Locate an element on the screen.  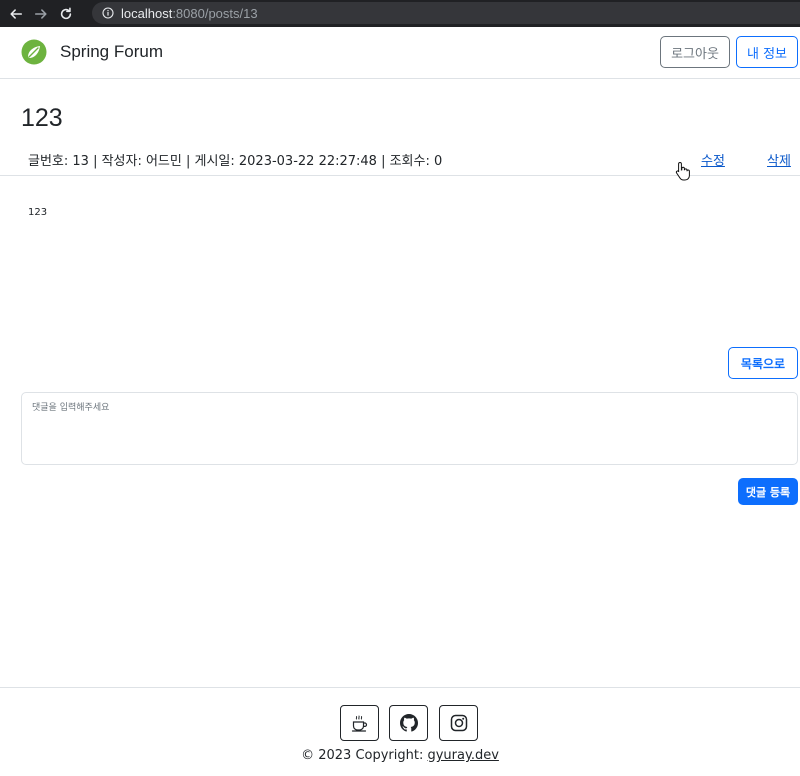
browser-toolbar: localhost:8080/posts/13 is located at coordinates (400, 13).